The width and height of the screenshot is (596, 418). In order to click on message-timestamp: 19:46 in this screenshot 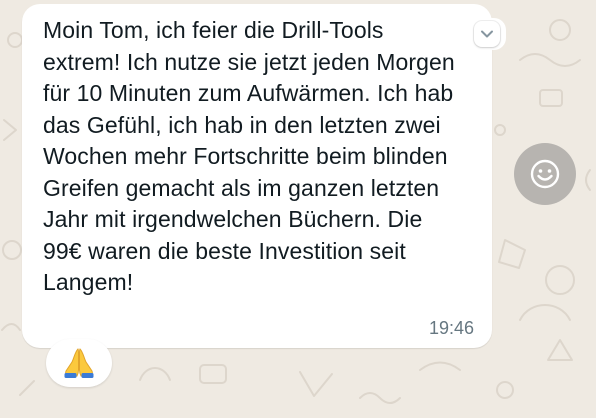, I will do `click(451, 328)`.